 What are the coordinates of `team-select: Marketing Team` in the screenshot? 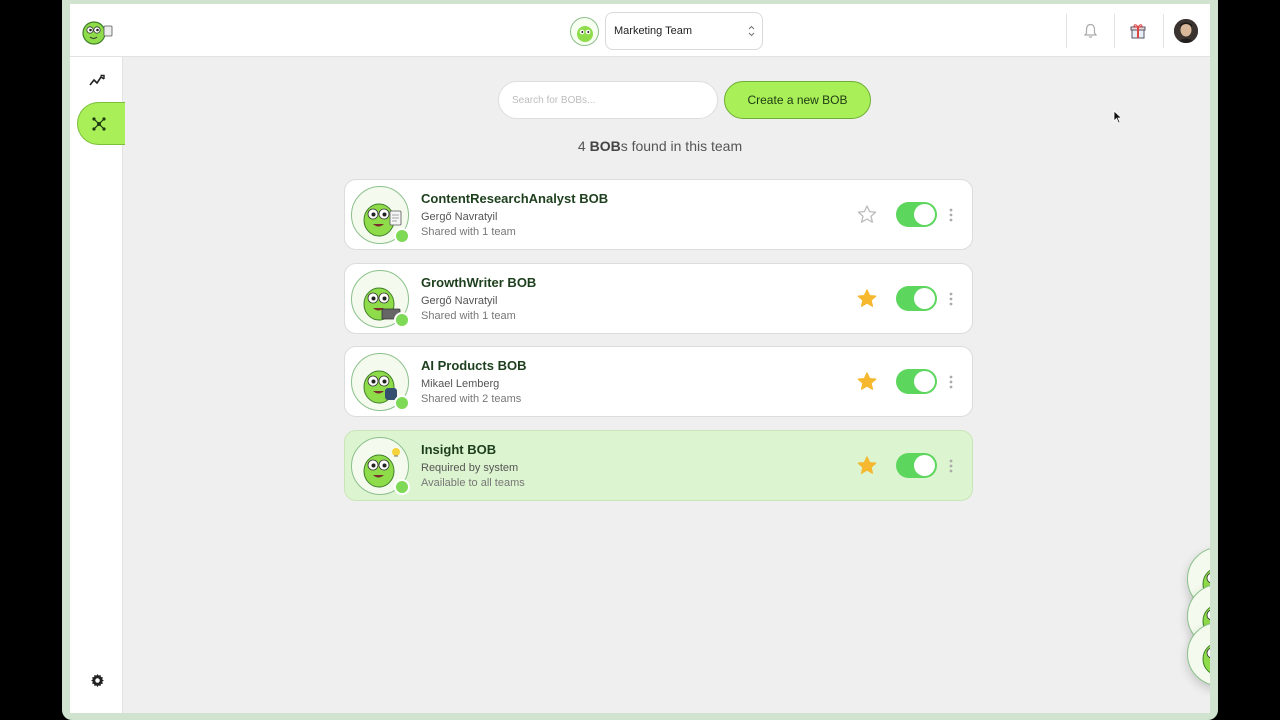 It's located at (684, 31).